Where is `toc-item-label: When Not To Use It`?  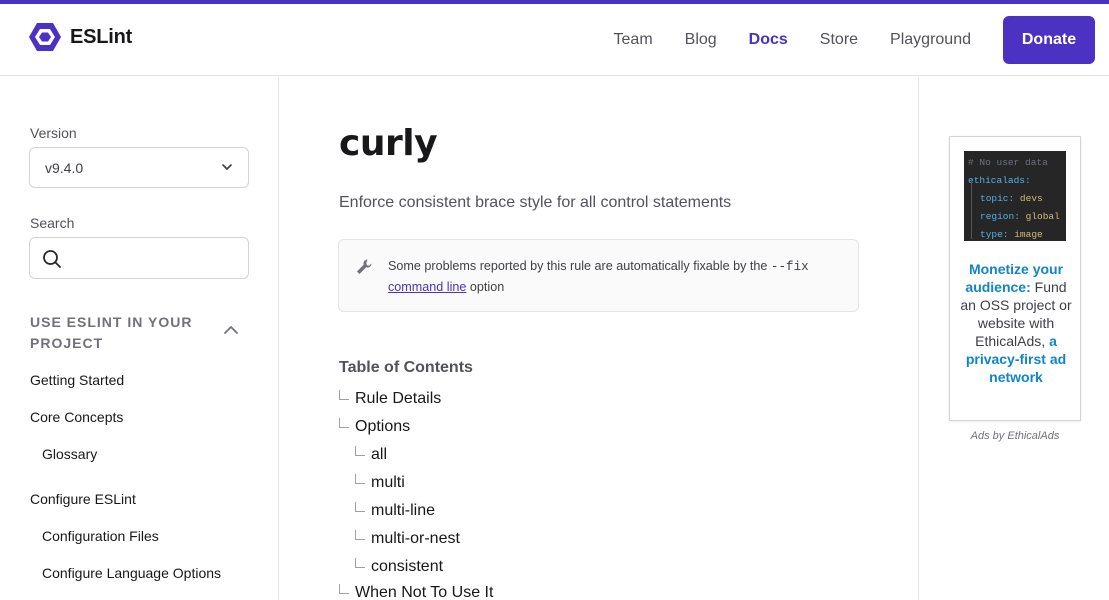 toc-item-label: When Not To Use It is located at coordinates (424, 592).